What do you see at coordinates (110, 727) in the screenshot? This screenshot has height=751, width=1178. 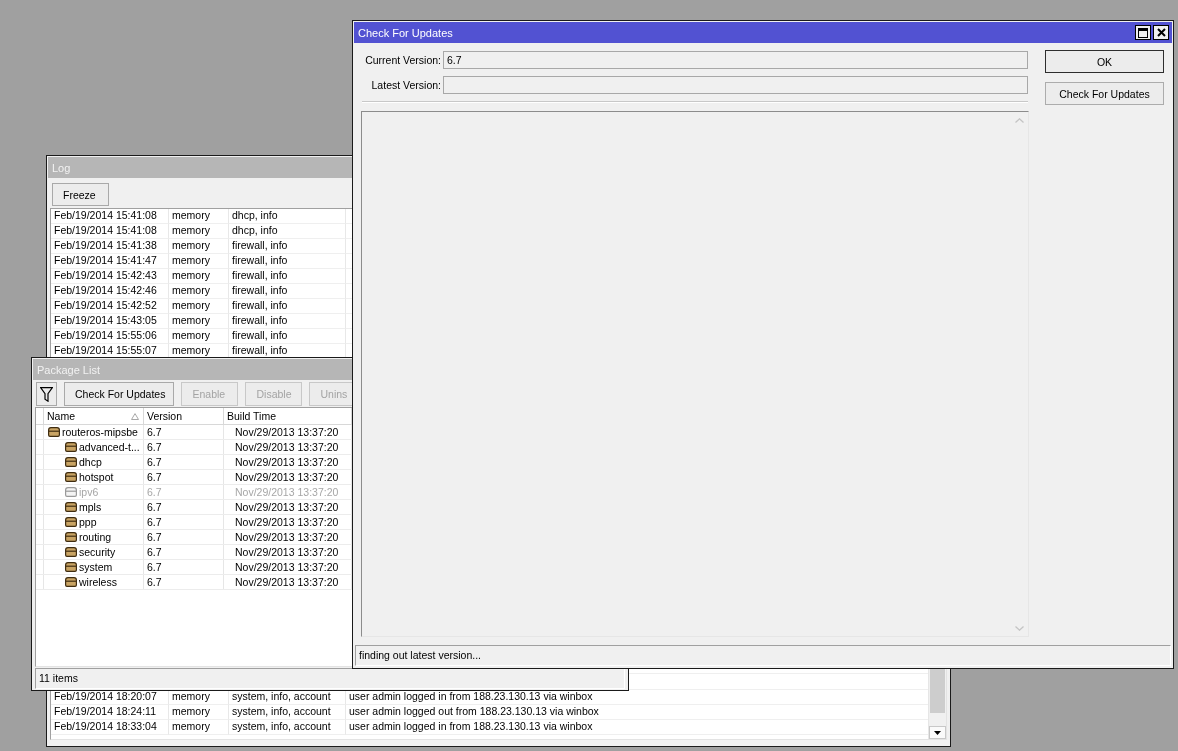 I see `table-cell: Feb/19/2014 18:33:04` at bounding box center [110, 727].